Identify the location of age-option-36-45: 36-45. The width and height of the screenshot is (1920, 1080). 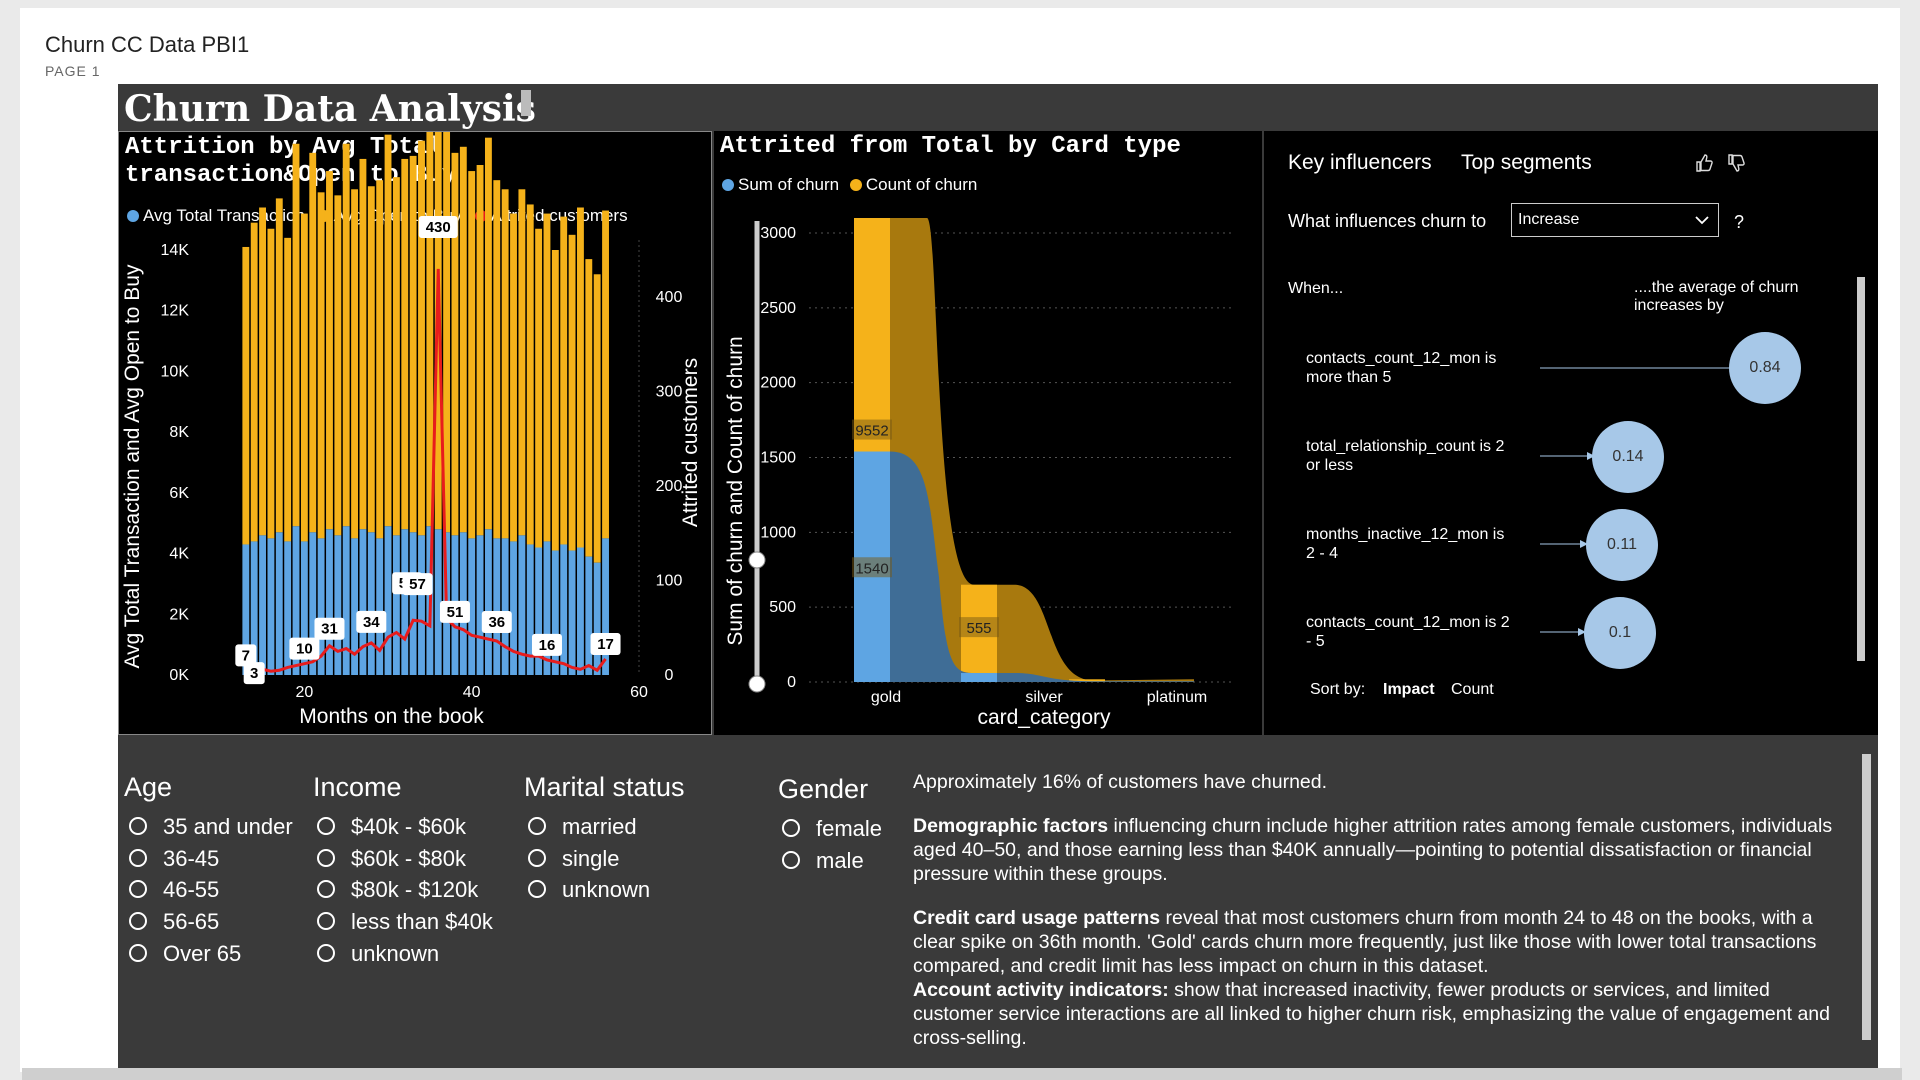
(174, 859).